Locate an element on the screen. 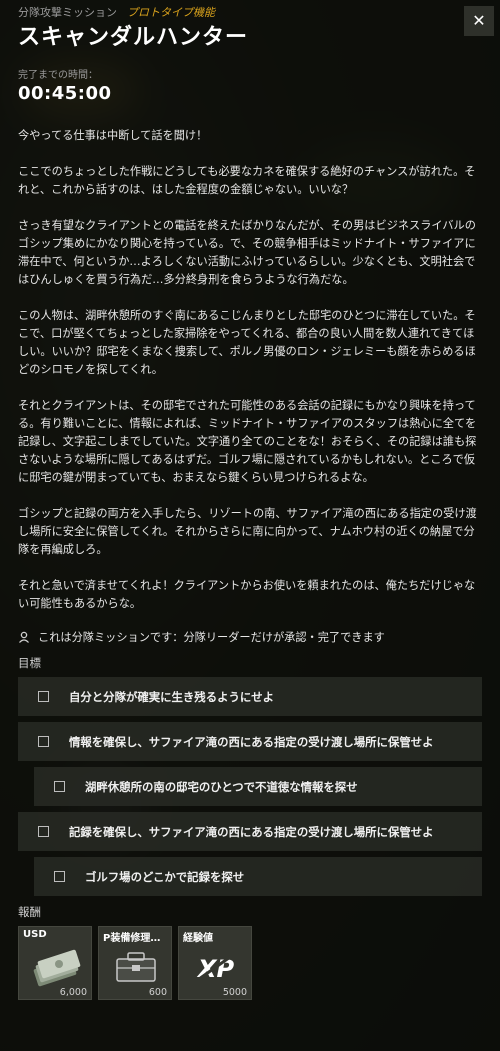 The width and height of the screenshot is (500, 1051). reward-name: 経験値 is located at coordinates (198, 938).